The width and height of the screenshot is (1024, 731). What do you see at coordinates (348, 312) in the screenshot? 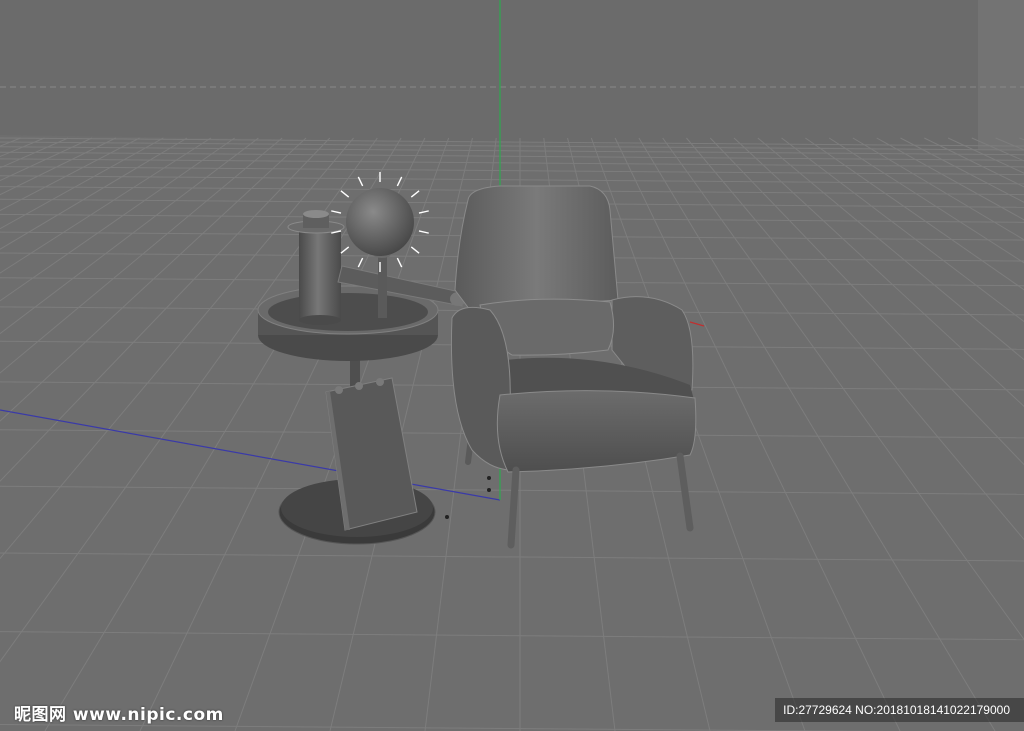
I see `tray-inner` at bounding box center [348, 312].